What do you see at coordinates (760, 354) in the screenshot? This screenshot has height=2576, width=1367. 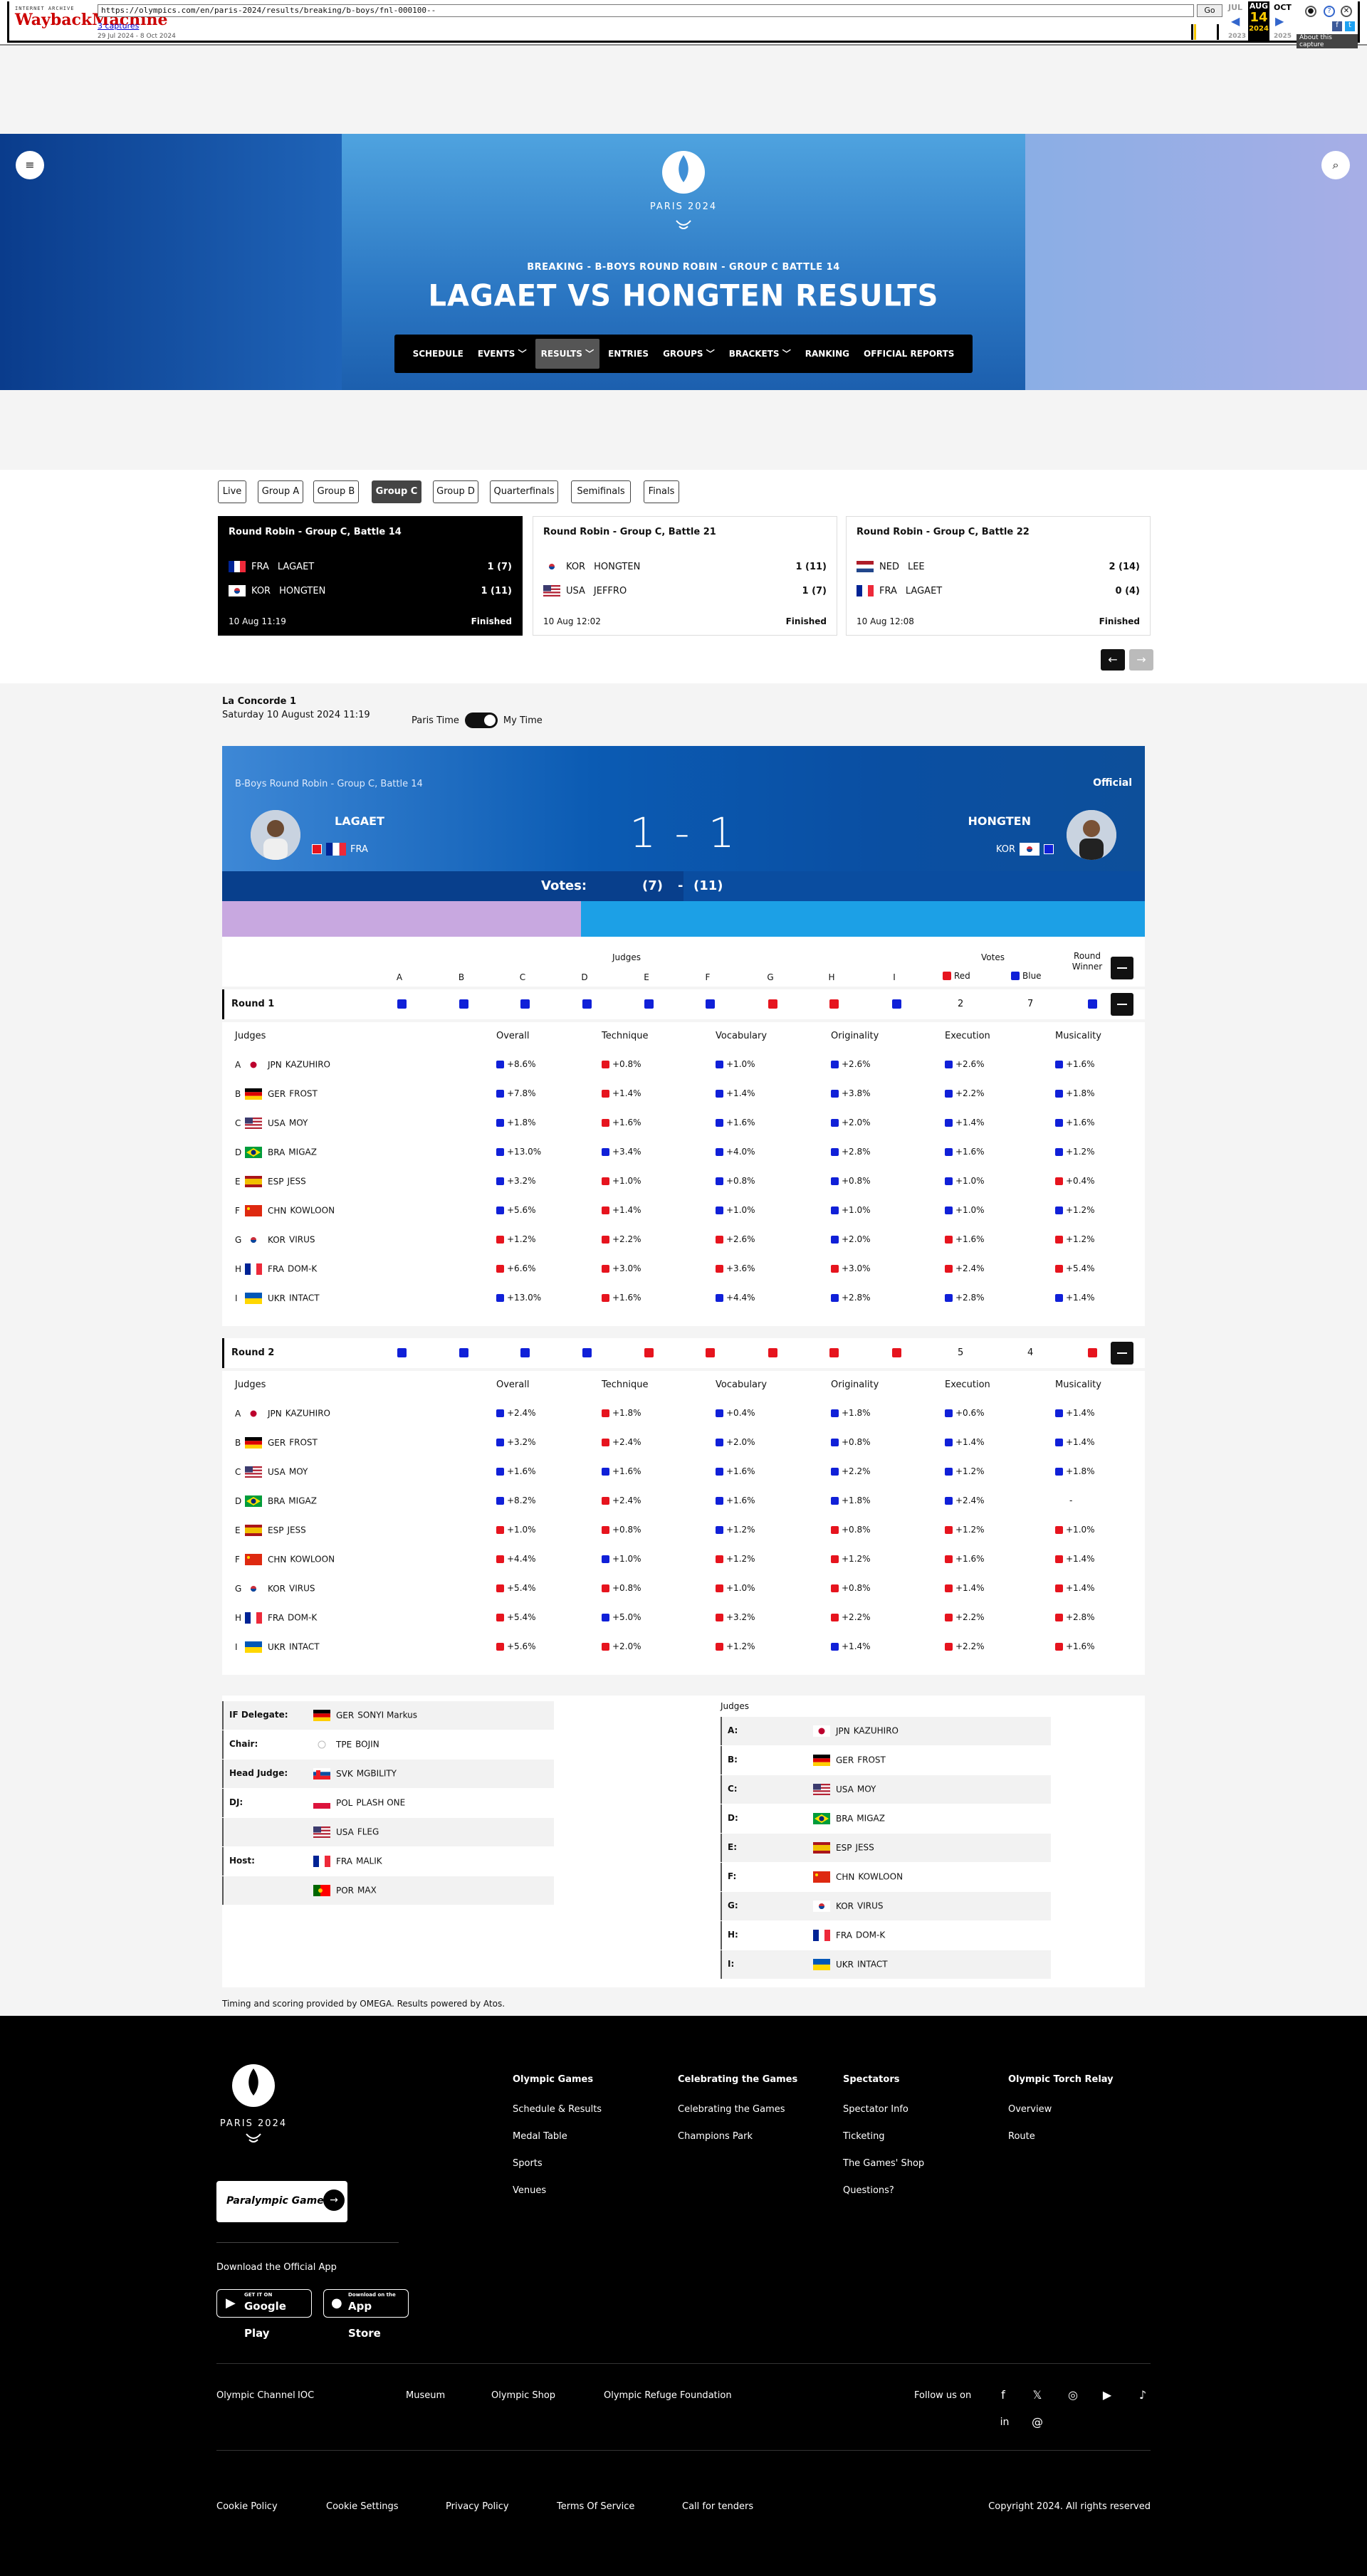 I see `nav-brackets: BRACKETS ﹀` at bounding box center [760, 354].